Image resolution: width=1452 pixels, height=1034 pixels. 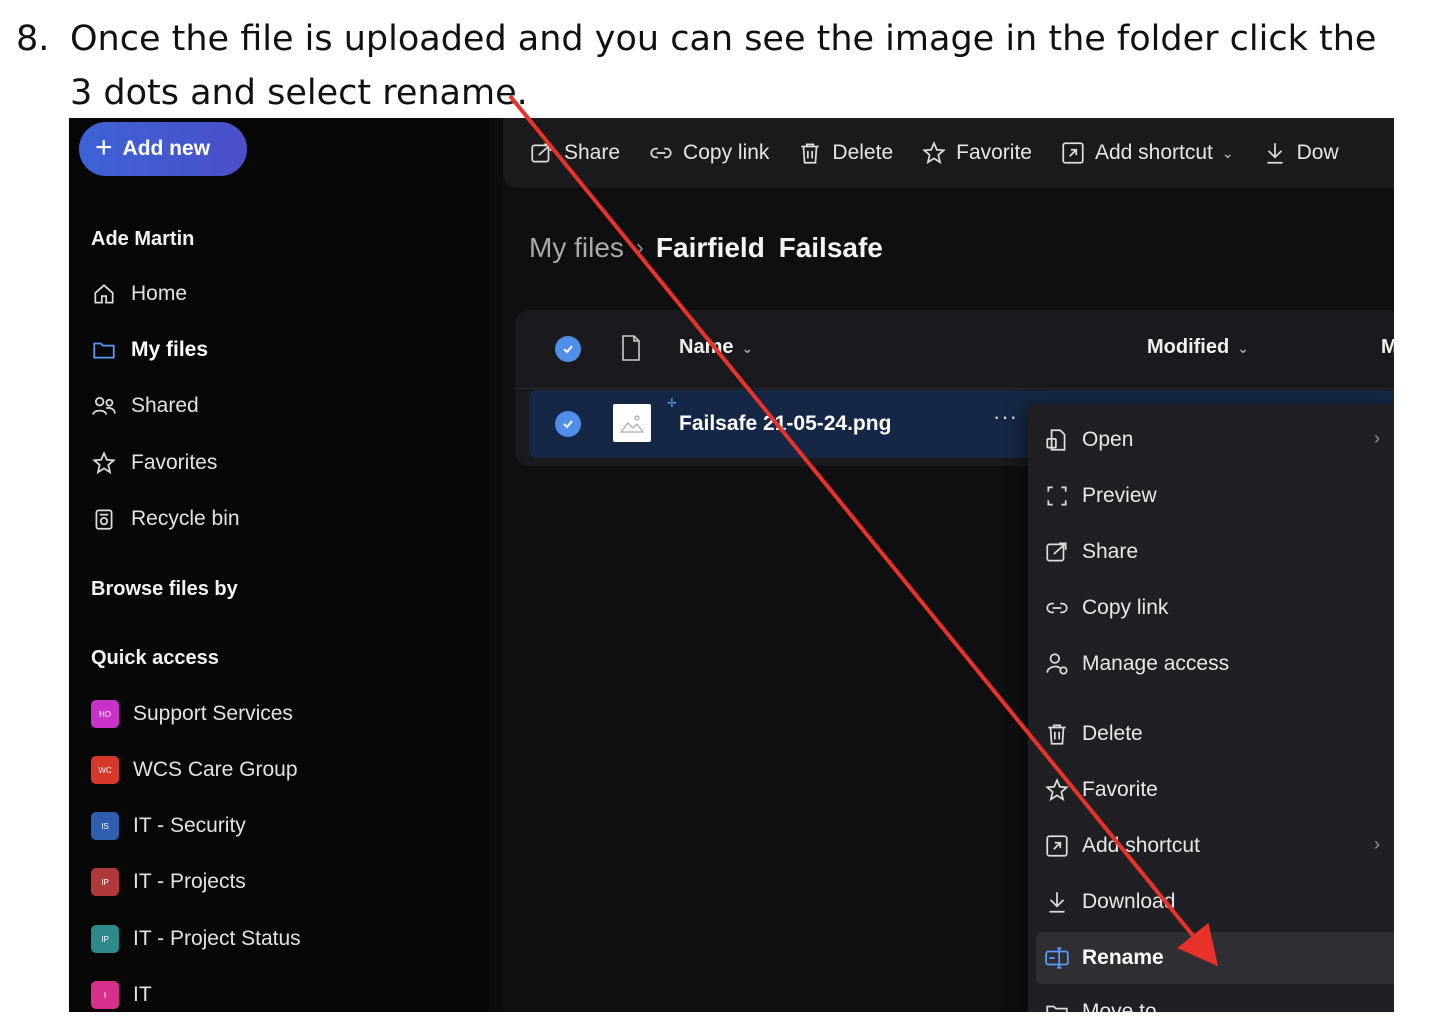 What do you see at coordinates (105, 770) in the screenshot?
I see `site-logo-icon: WC` at bounding box center [105, 770].